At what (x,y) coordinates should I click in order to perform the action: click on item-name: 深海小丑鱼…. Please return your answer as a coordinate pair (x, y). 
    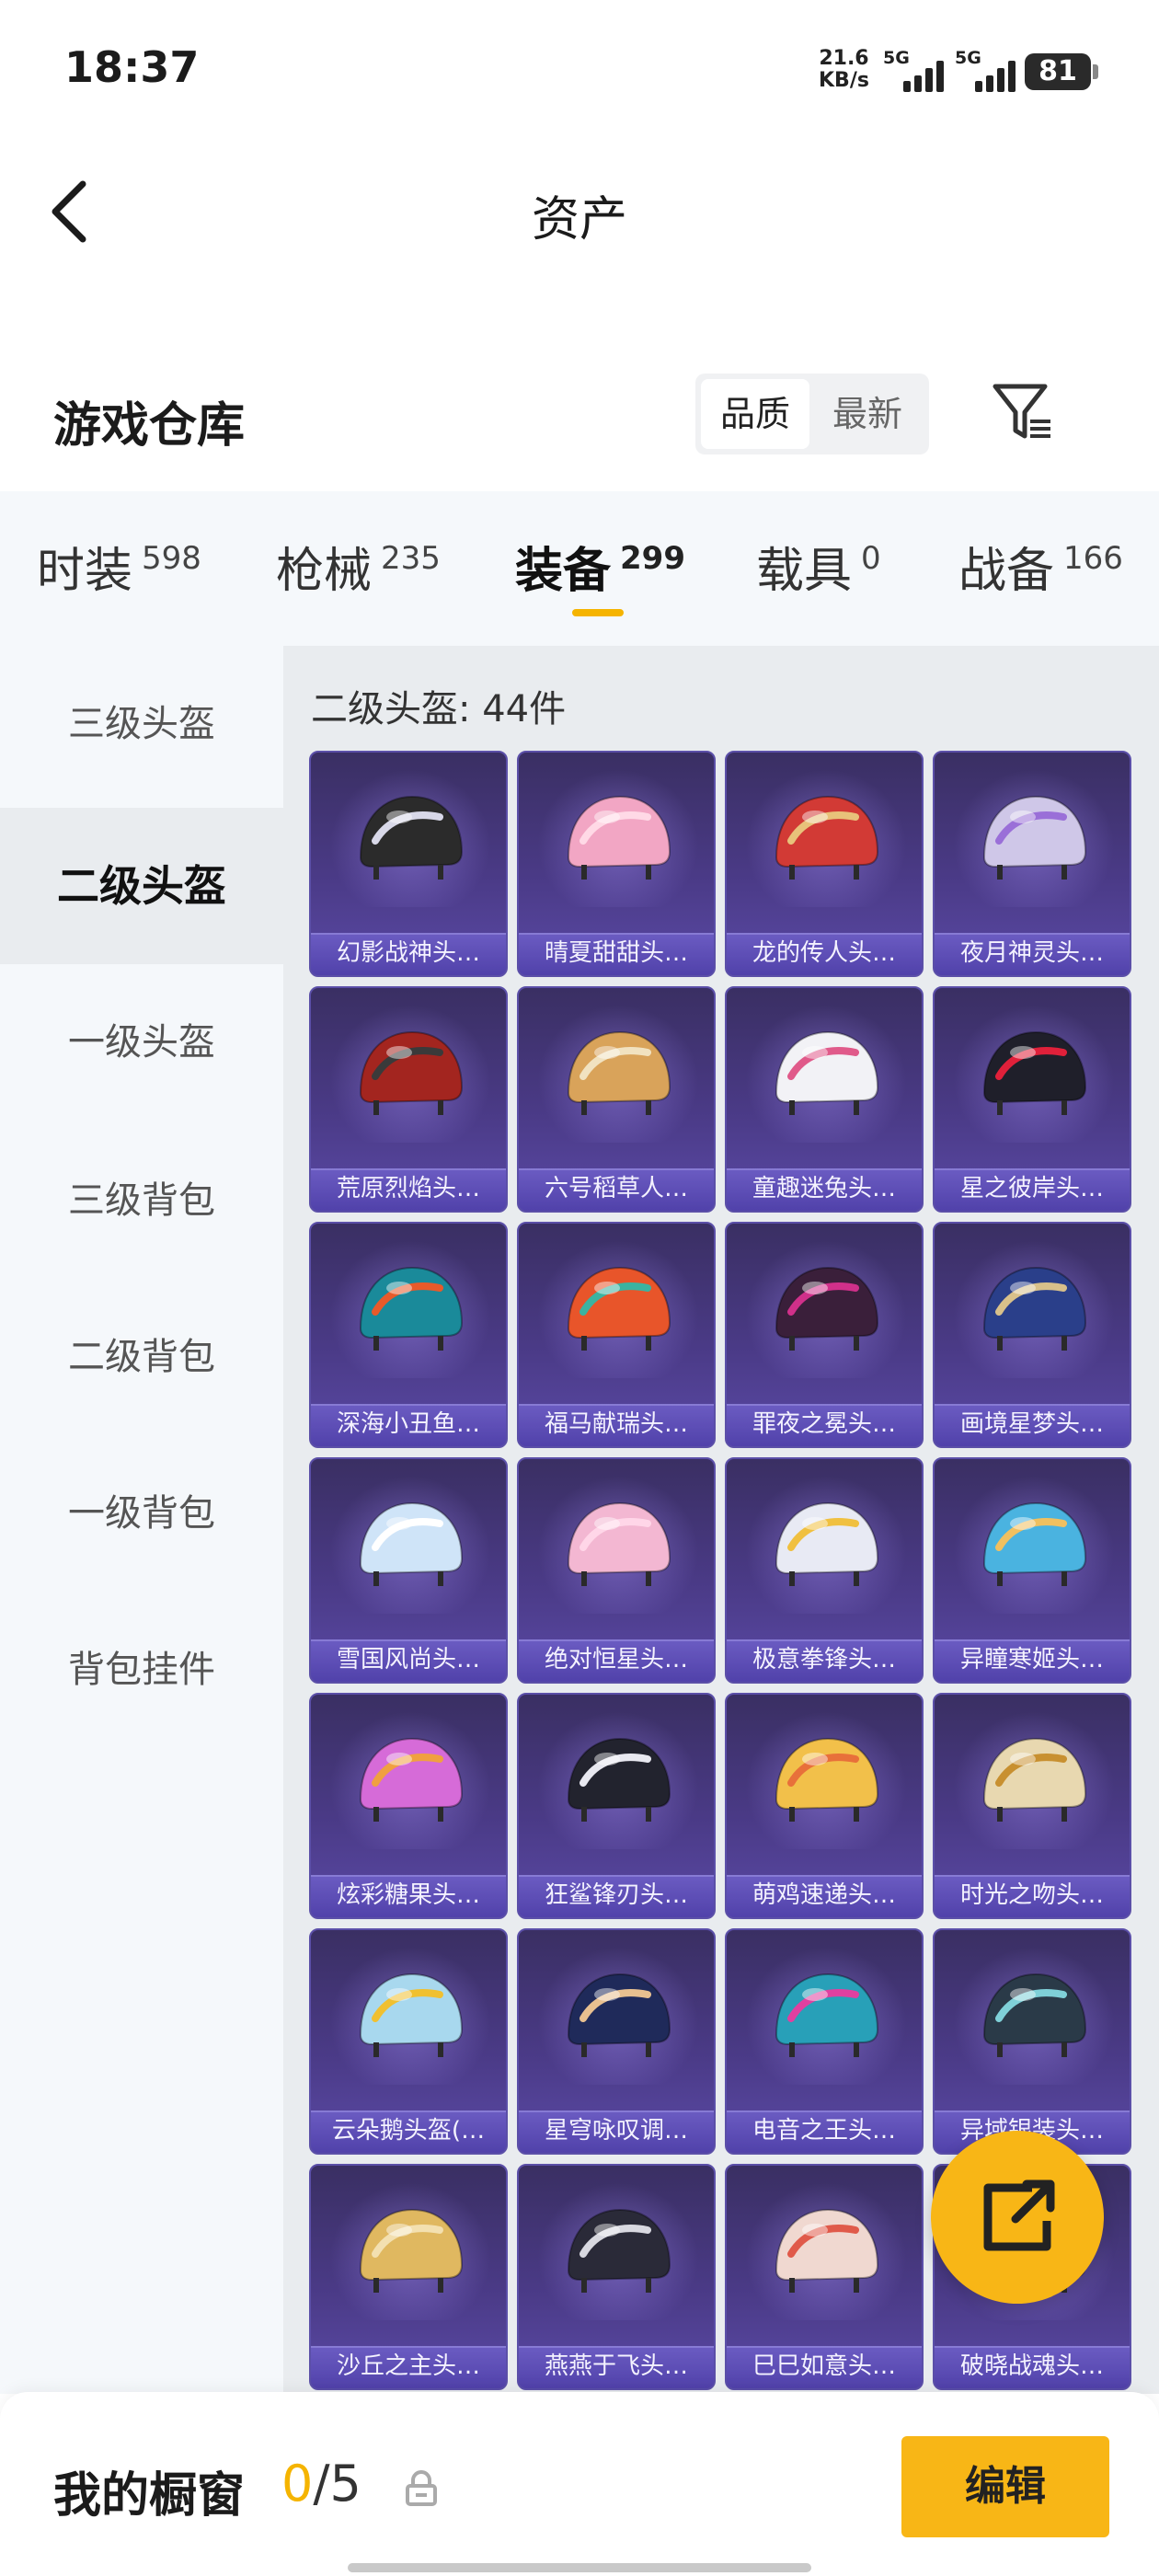
    Looking at the image, I should click on (408, 1424).